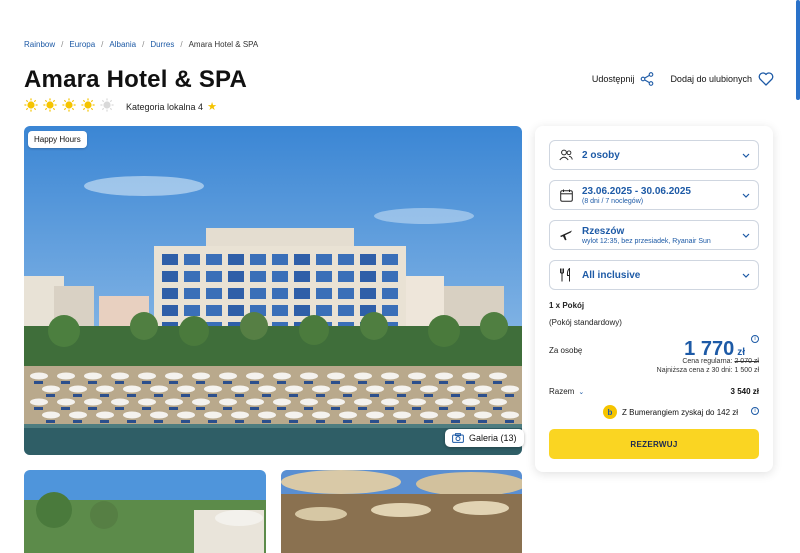 The height and width of the screenshot is (553, 800). Describe the element at coordinates (646, 241) in the screenshot. I see `departure-details: wylot 12:35, bez przesiadek, Ryanair Sun` at that location.